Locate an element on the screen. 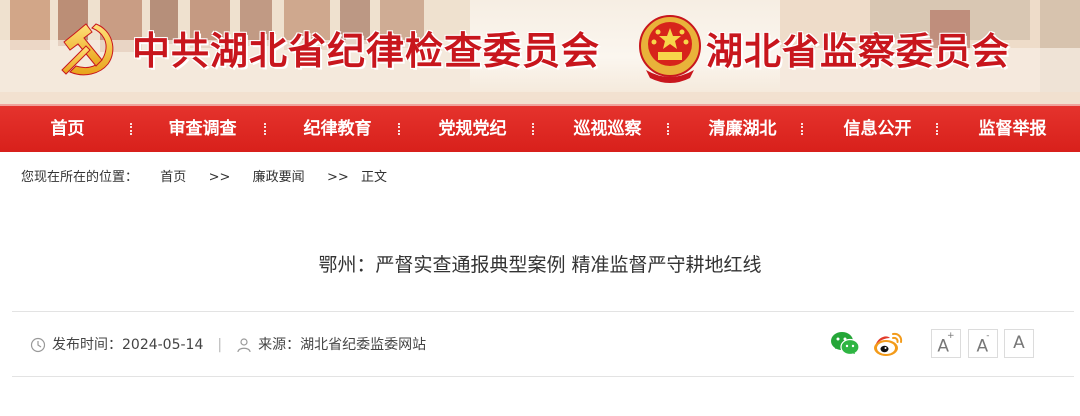 Image resolution: width=1080 pixels, height=416 pixels. party-emblem-icon is located at coordinates (87, 49).